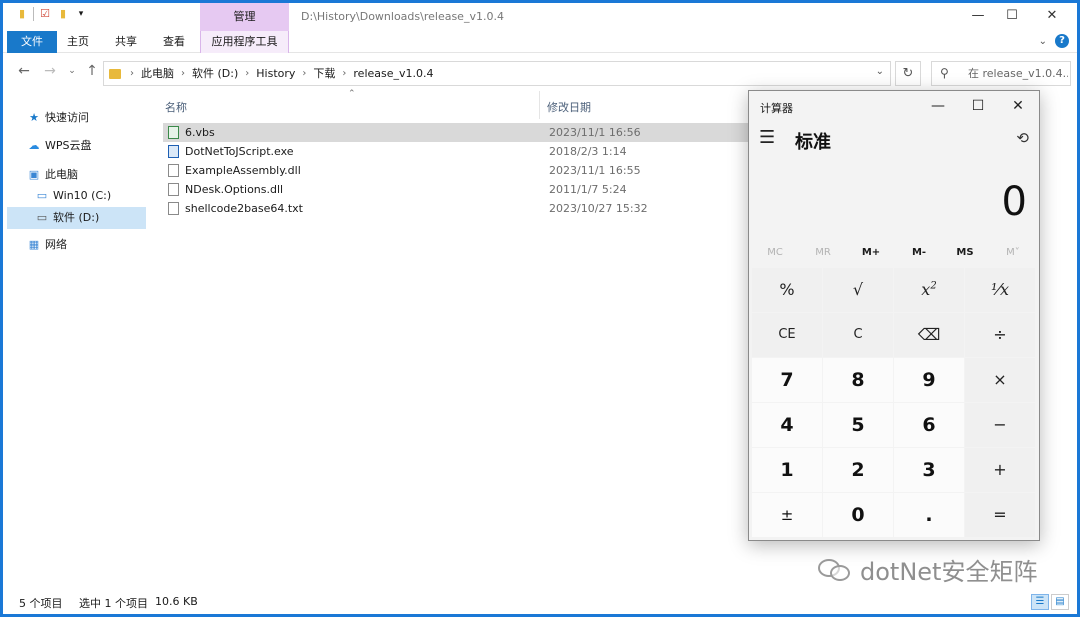 This screenshot has height=617, width=1080. I want to click on square-button-label: x, so click(926, 289).